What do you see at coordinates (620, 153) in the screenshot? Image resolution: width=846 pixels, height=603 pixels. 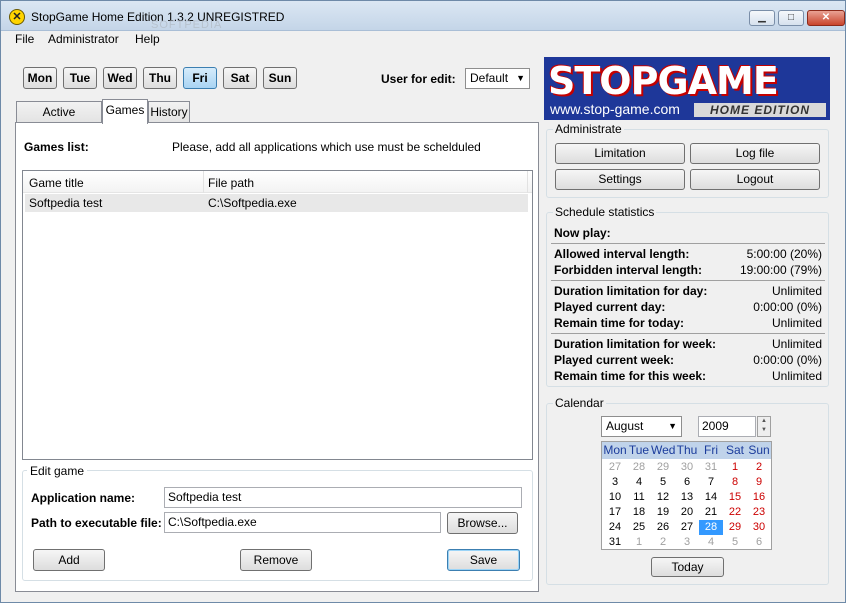 I see `limitation-button: Limitation` at bounding box center [620, 153].